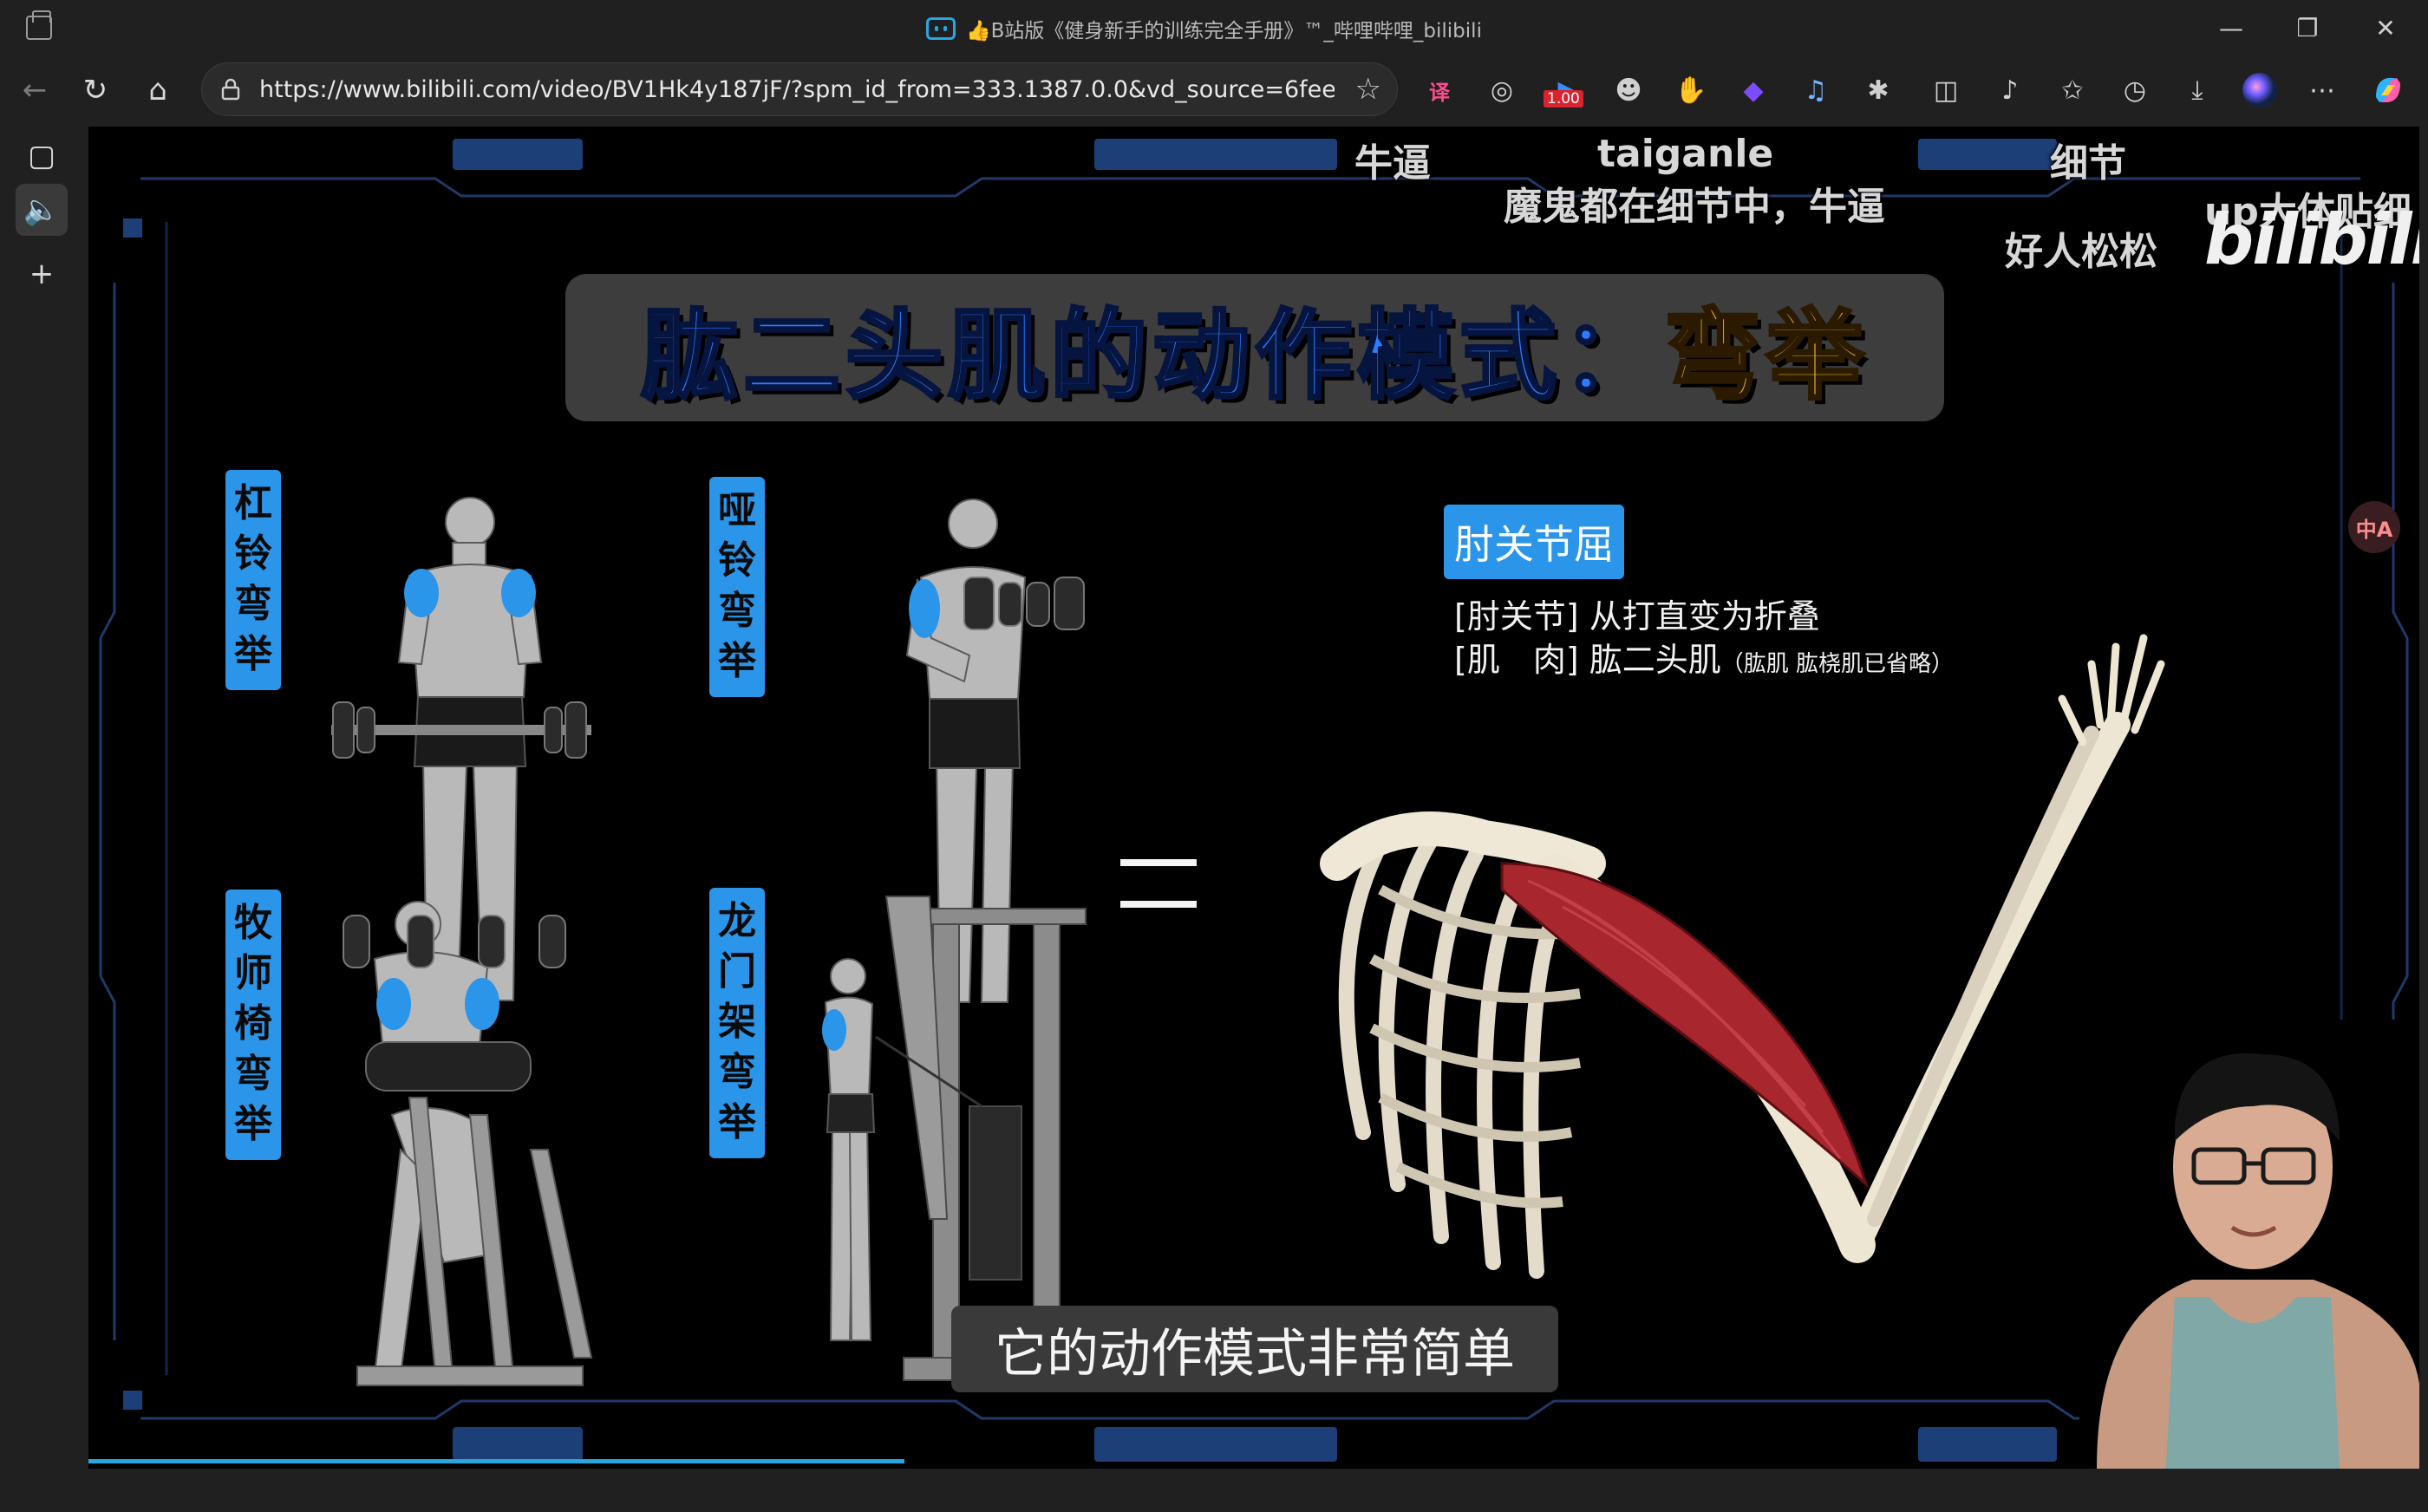 The height and width of the screenshot is (1512, 2428). I want to click on title-bar: 👍B站版《健身新手的训练完全手册》™_哔哩哔哩_bilibili — ❐ ✕, so click(1214, 28).